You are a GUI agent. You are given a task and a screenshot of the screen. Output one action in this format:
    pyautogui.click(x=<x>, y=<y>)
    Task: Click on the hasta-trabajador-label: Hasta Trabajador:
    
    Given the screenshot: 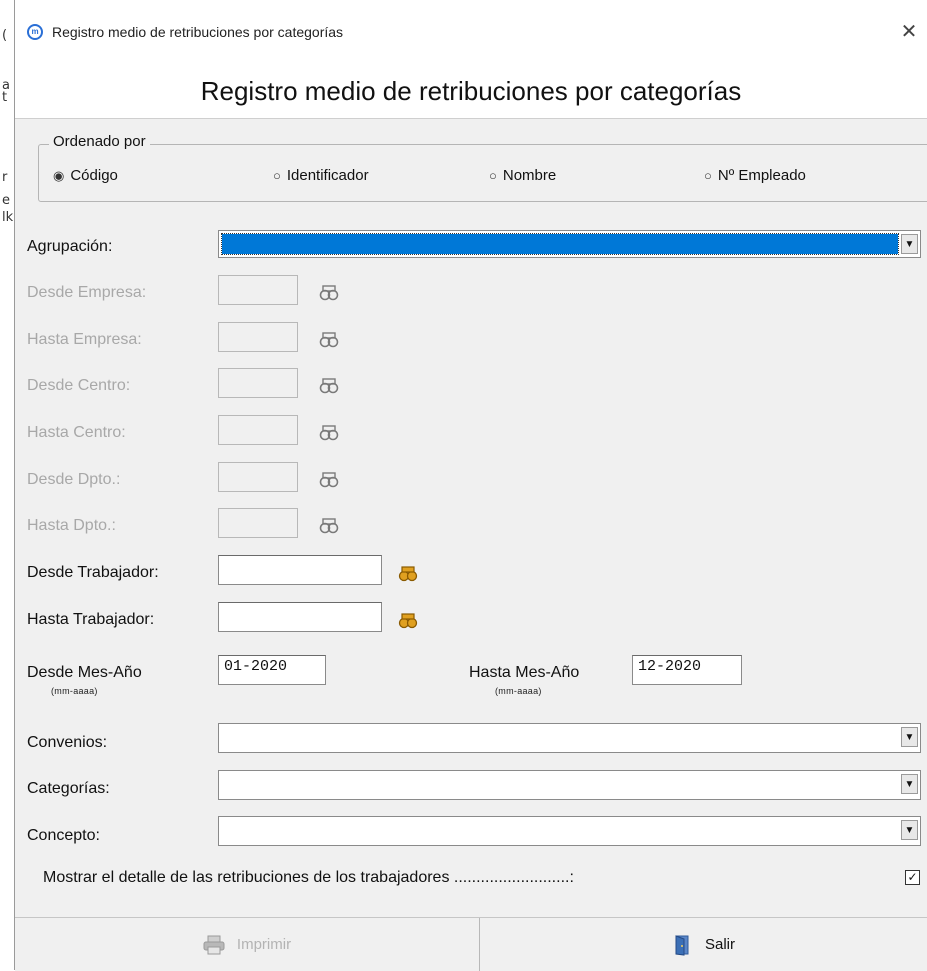 What is the action you would take?
    pyautogui.click(x=91, y=619)
    